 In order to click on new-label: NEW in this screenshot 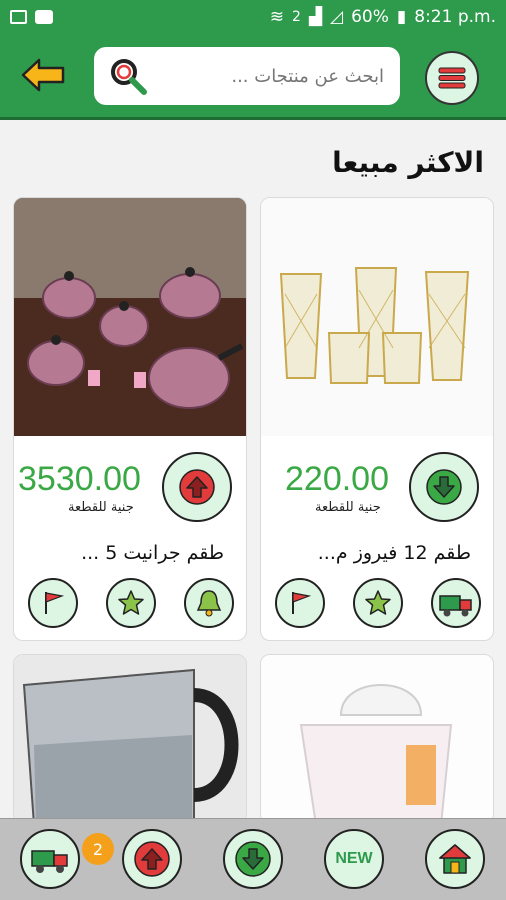, I will do `click(354, 858)`.